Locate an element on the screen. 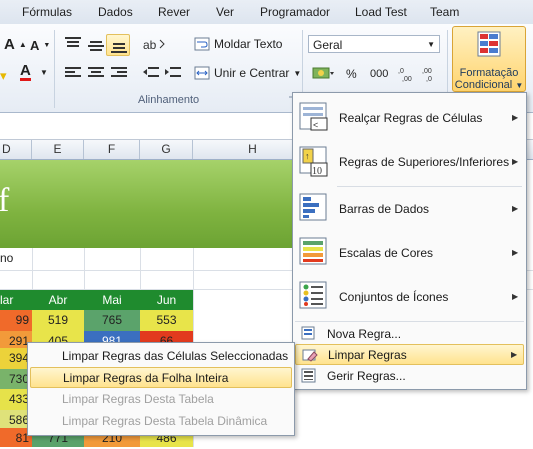 The image size is (533, 449). merge-center-label: Unir e Centrar is located at coordinates (252, 73).